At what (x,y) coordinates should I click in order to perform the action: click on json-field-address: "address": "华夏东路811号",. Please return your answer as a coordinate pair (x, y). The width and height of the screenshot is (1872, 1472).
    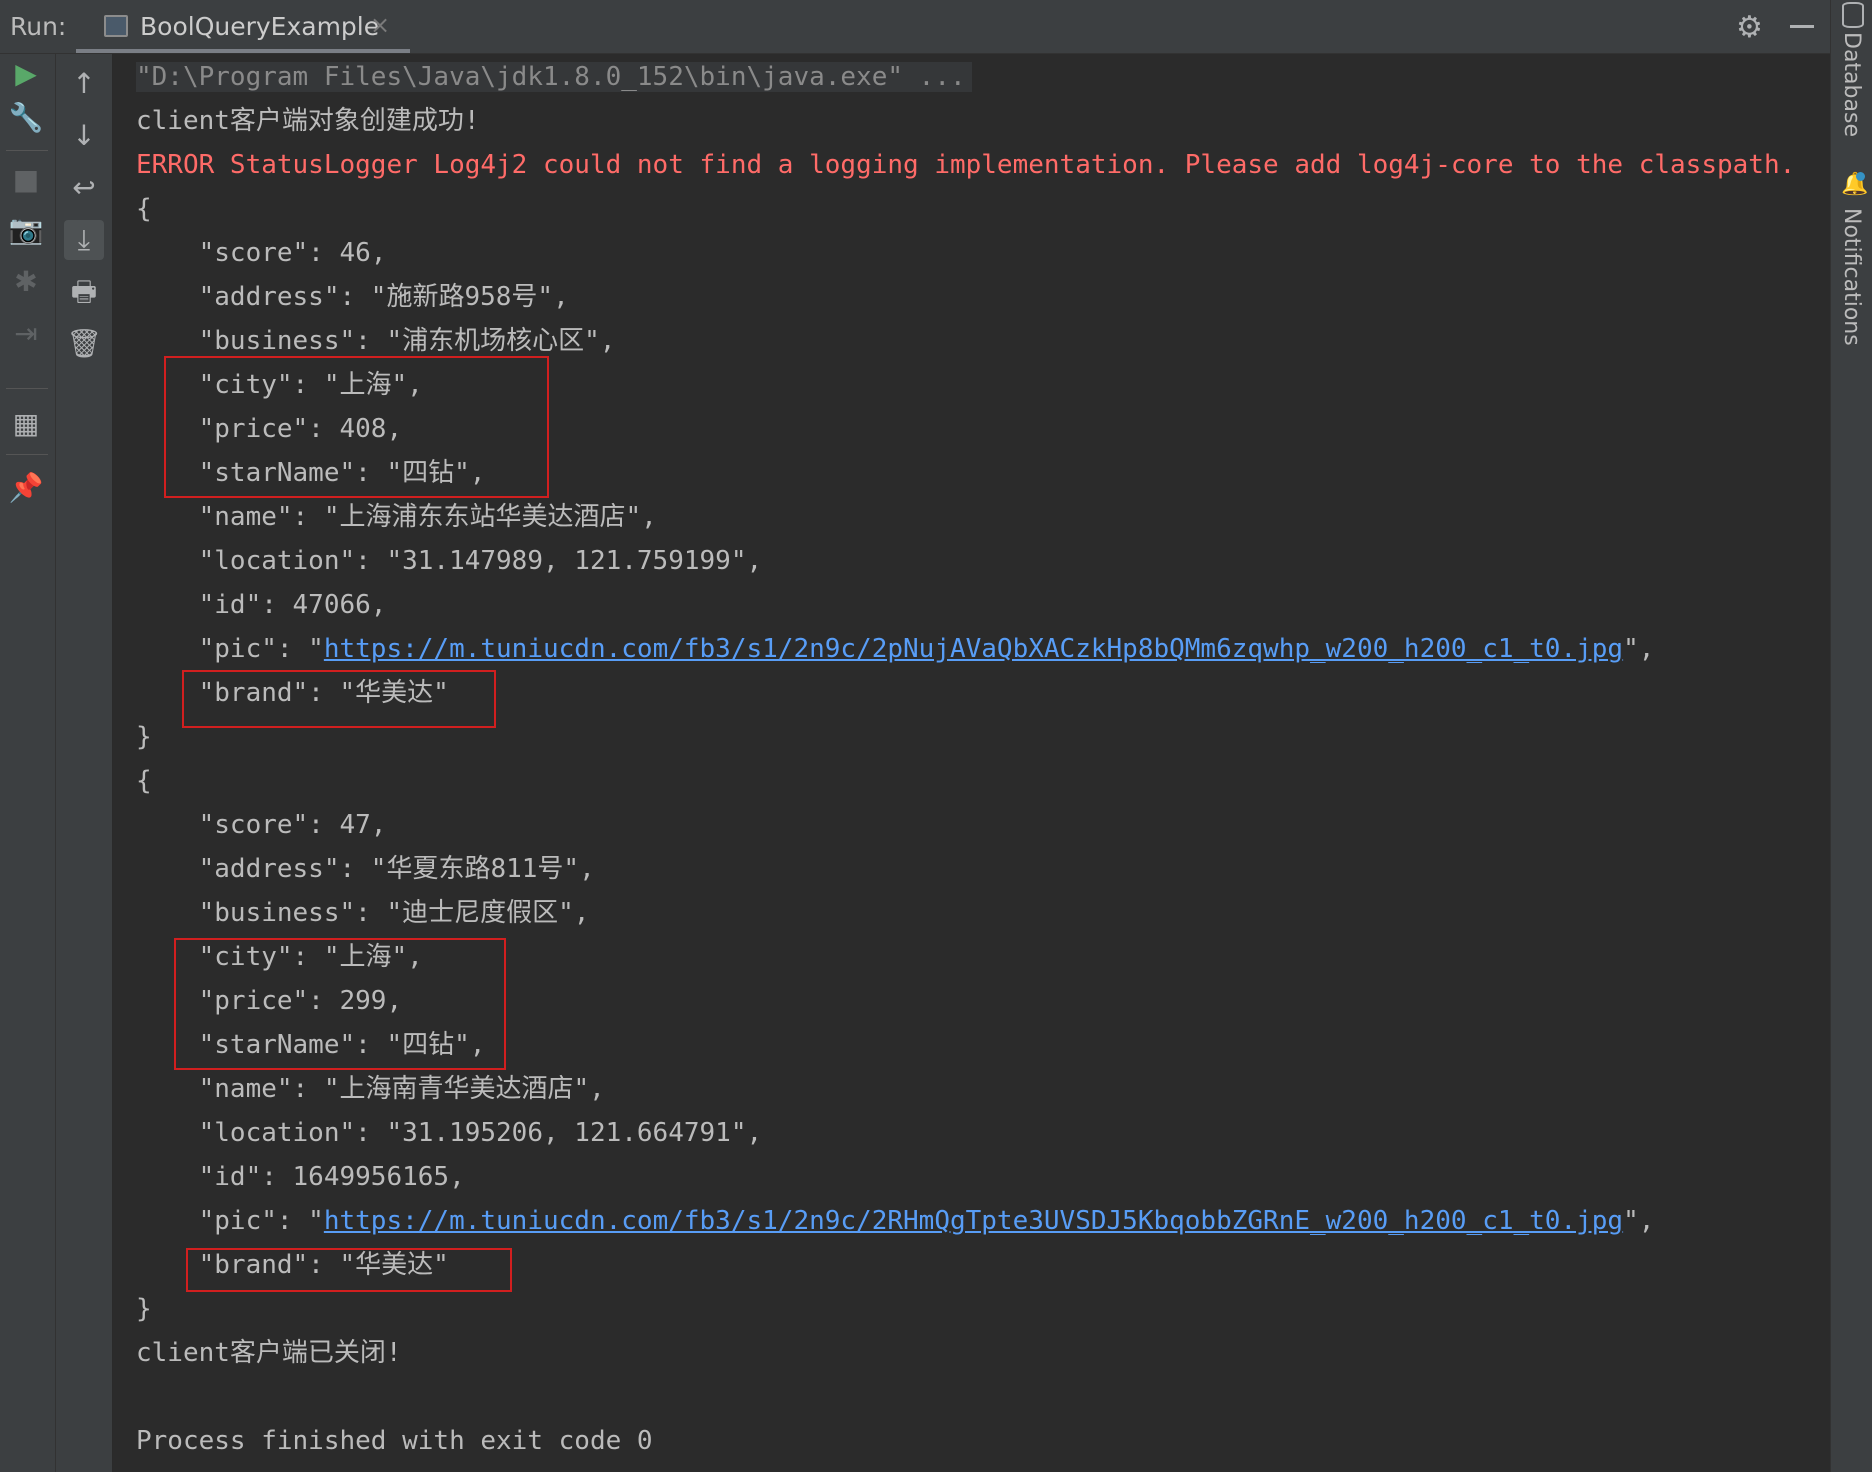
    Looking at the image, I should click on (365, 869).